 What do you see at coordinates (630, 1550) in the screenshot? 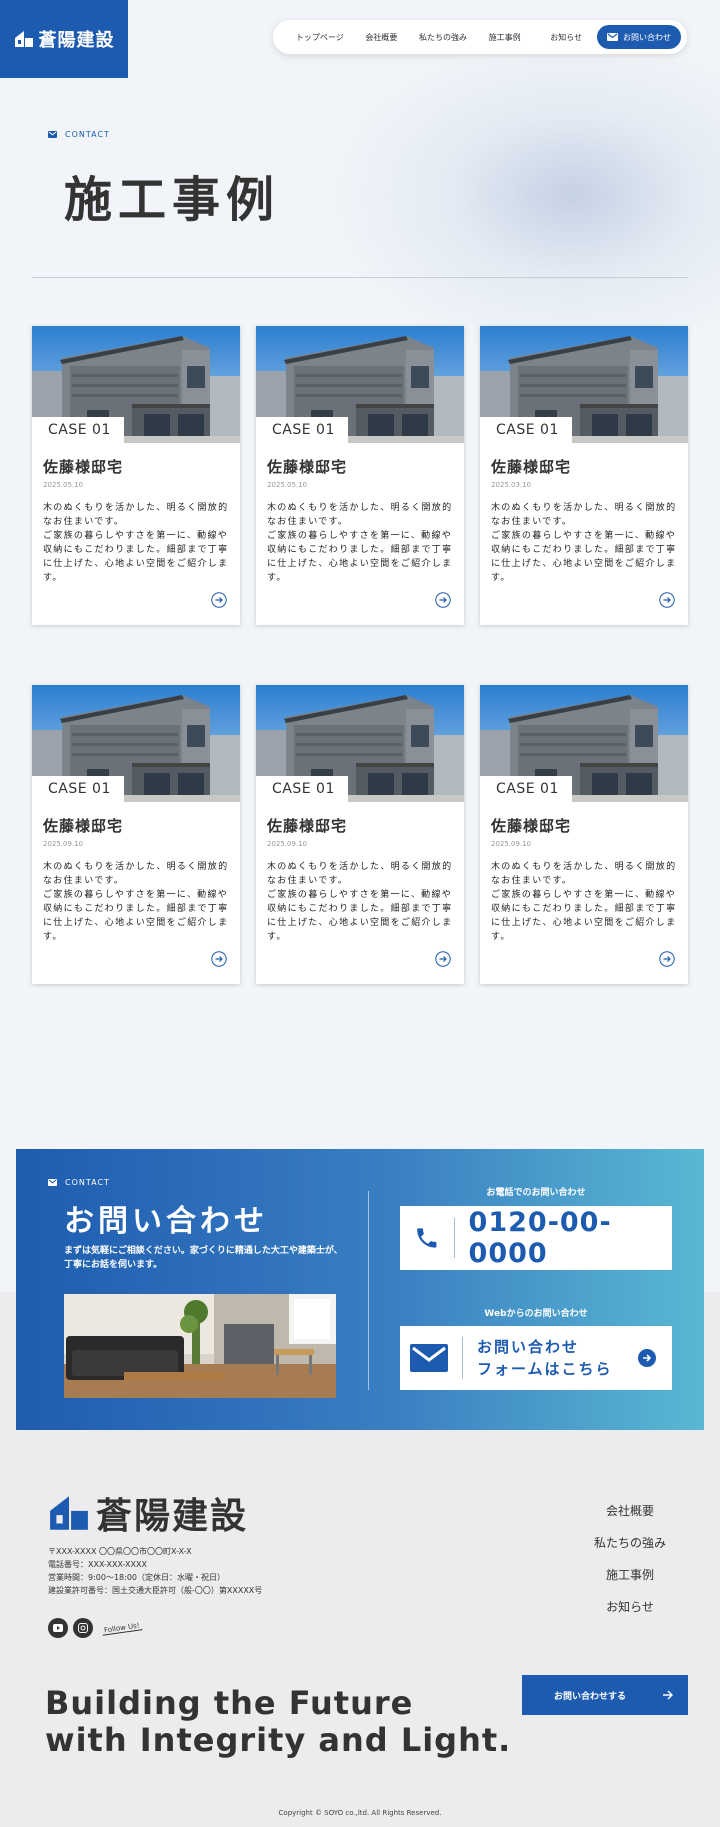
I see `footer-nav-strengths: 私たちの強み` at bounding box center [630, 1550].